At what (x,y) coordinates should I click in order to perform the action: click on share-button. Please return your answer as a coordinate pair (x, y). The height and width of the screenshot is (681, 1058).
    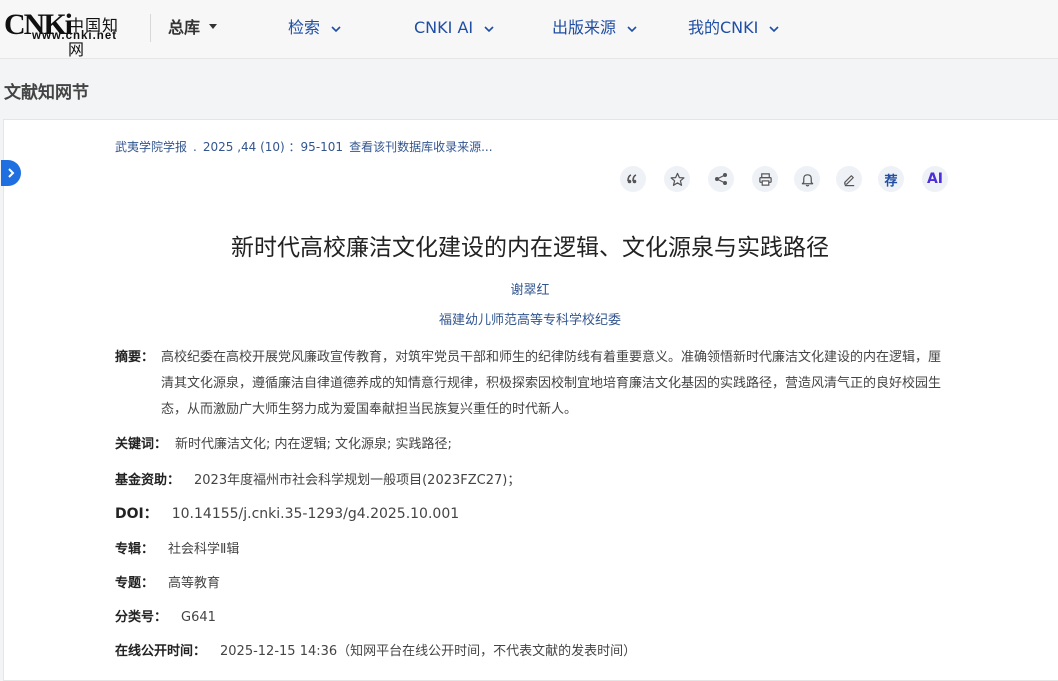
    Looking at the image, I should click on (721, 179).